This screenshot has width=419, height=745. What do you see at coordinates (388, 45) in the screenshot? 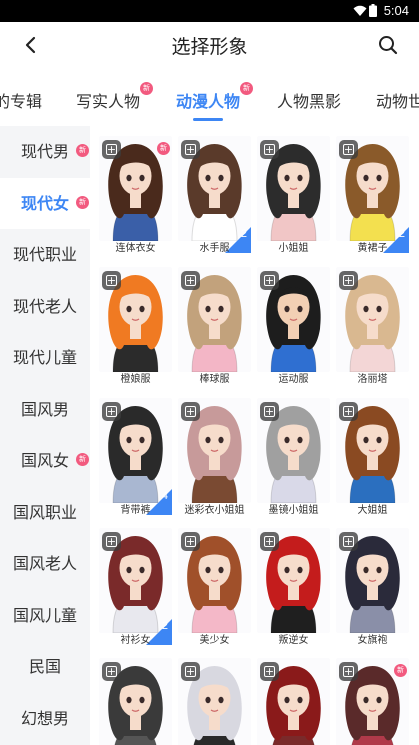
I see `search-icon` at bounding box center [388, 45].